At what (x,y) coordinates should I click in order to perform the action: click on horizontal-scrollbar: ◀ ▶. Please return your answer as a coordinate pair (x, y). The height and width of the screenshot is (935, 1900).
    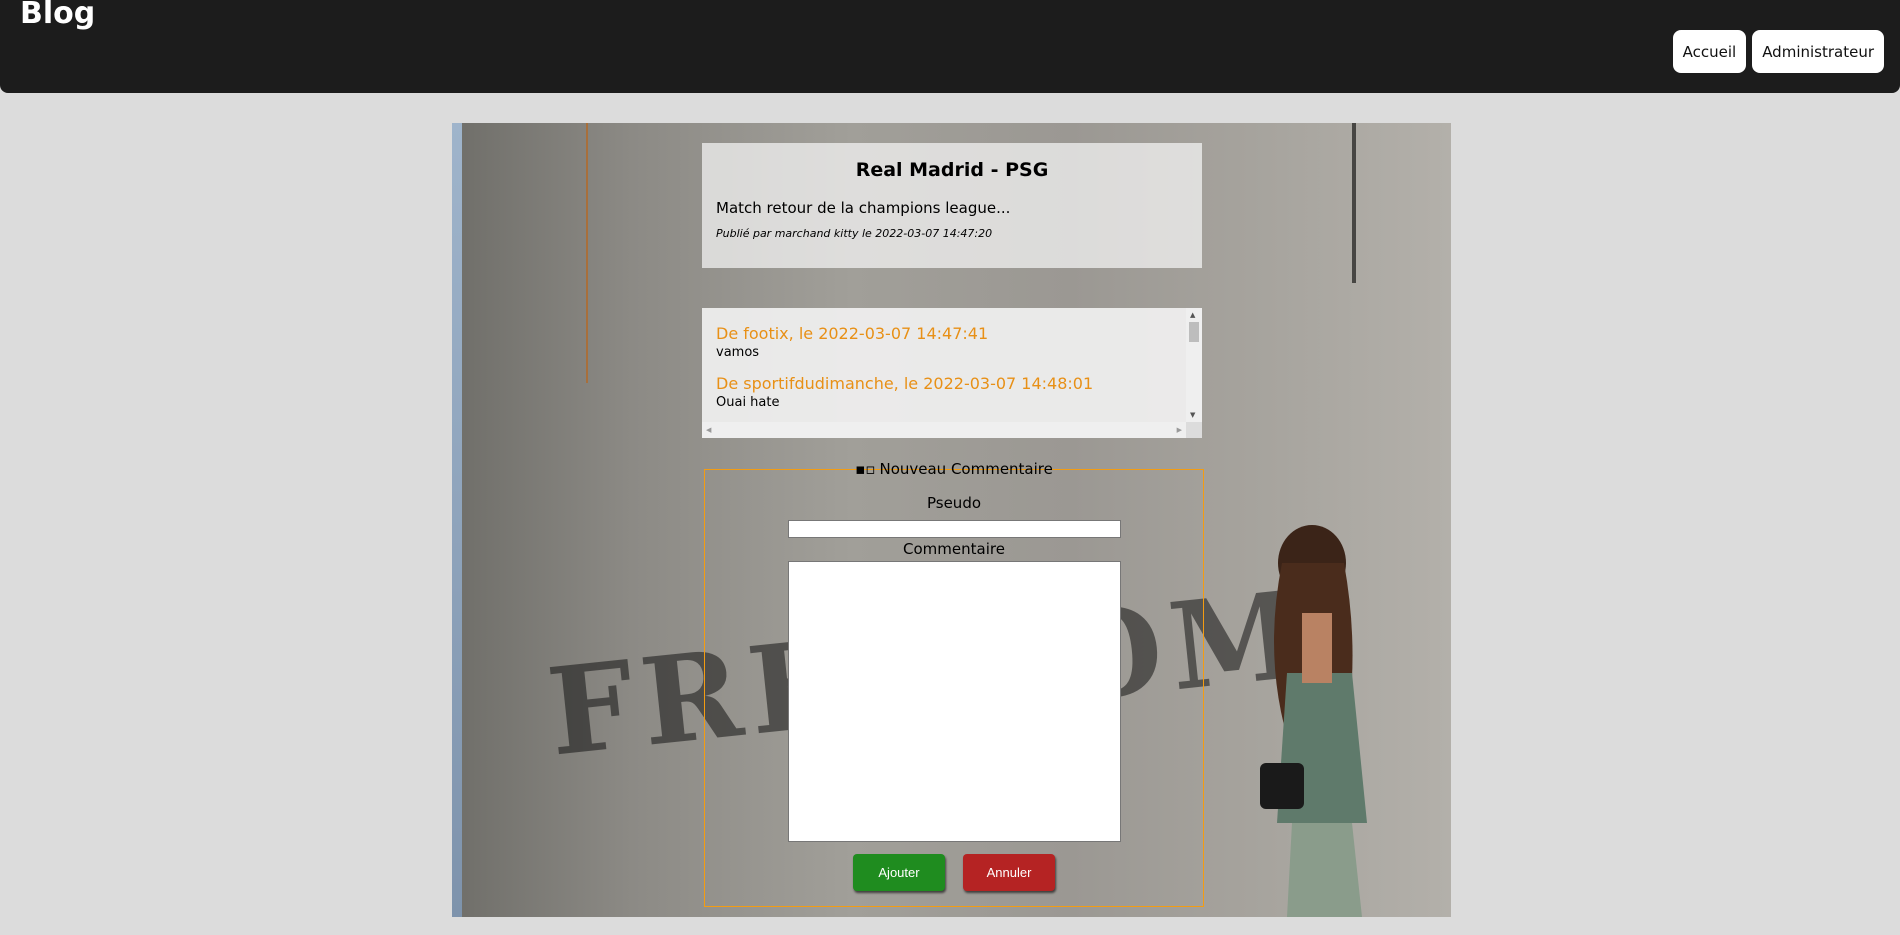
    Looking at the image, I should click on (944, 430).